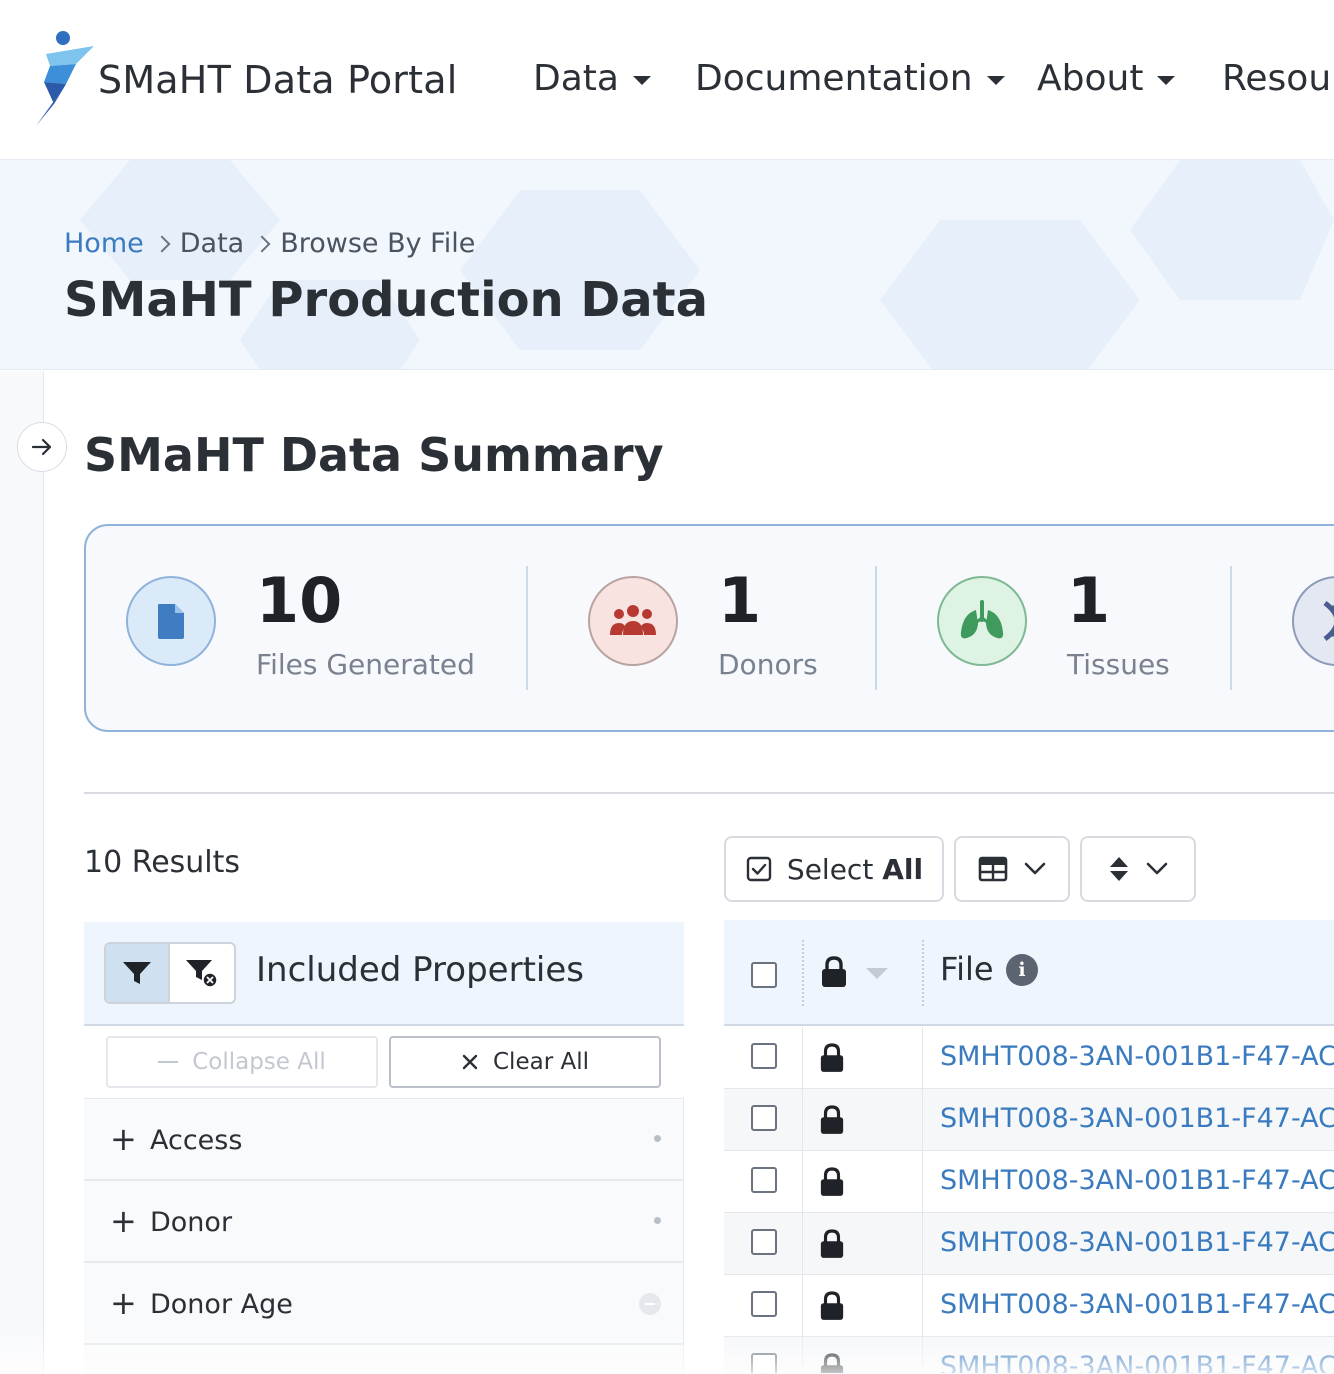  What do you see at coordinates (525, 1062) in the screenshot?
I see `clear-all-button: Clear All` at bounding box center [525, 1062].